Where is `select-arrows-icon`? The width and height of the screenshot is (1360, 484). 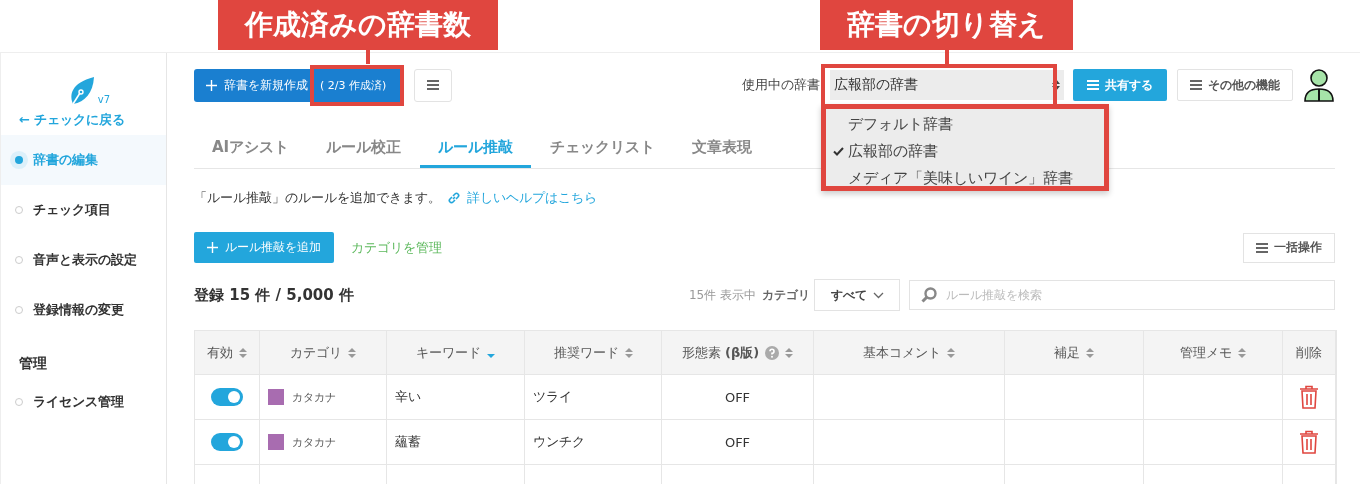 select-arrows-icon is located at coordinates (1056, 85).